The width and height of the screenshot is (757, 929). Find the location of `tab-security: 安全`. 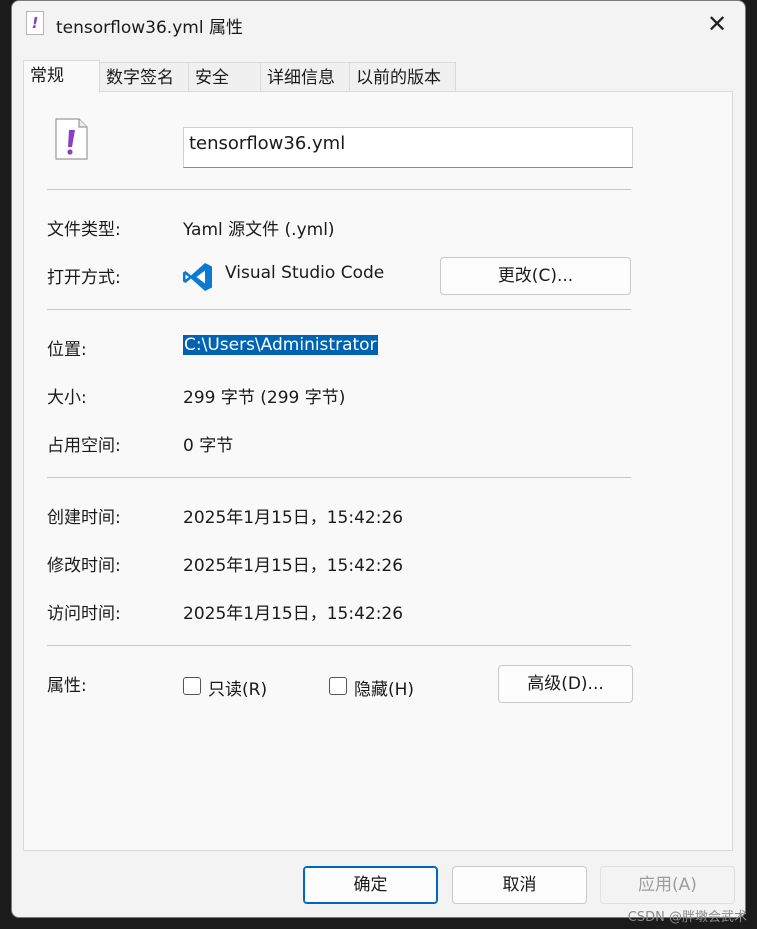

tab-security: 安全 is located at coordinates (224, 77).